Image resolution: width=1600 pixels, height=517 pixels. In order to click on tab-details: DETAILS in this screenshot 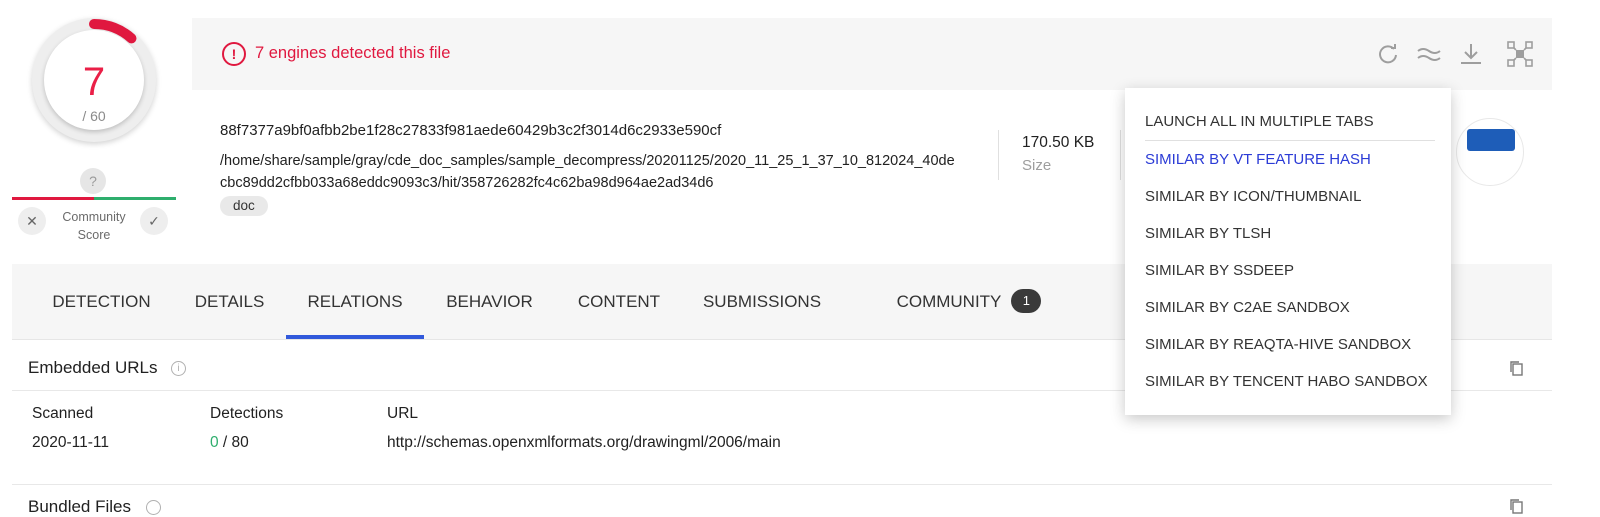, I will do `click(229, 302)`.